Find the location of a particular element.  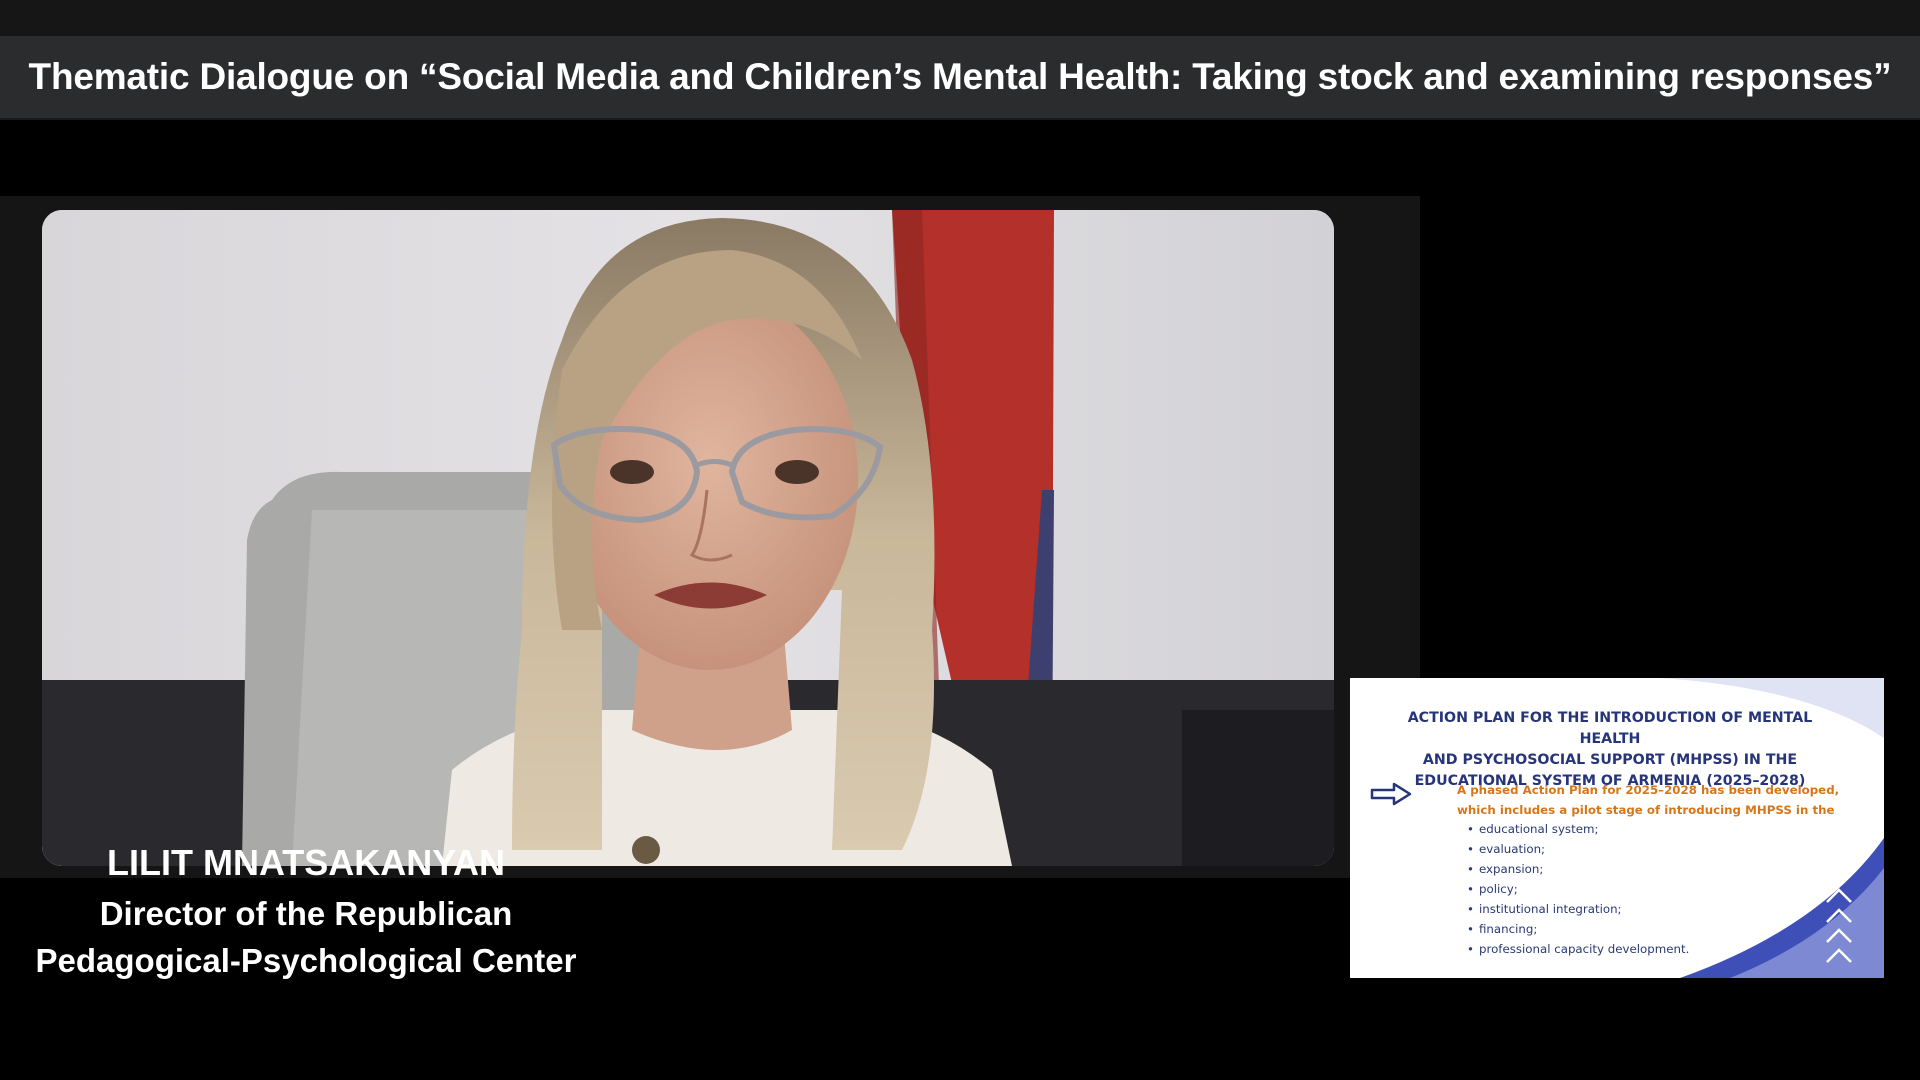

chevrons-up-icon is located at coordinates (1839, 925).